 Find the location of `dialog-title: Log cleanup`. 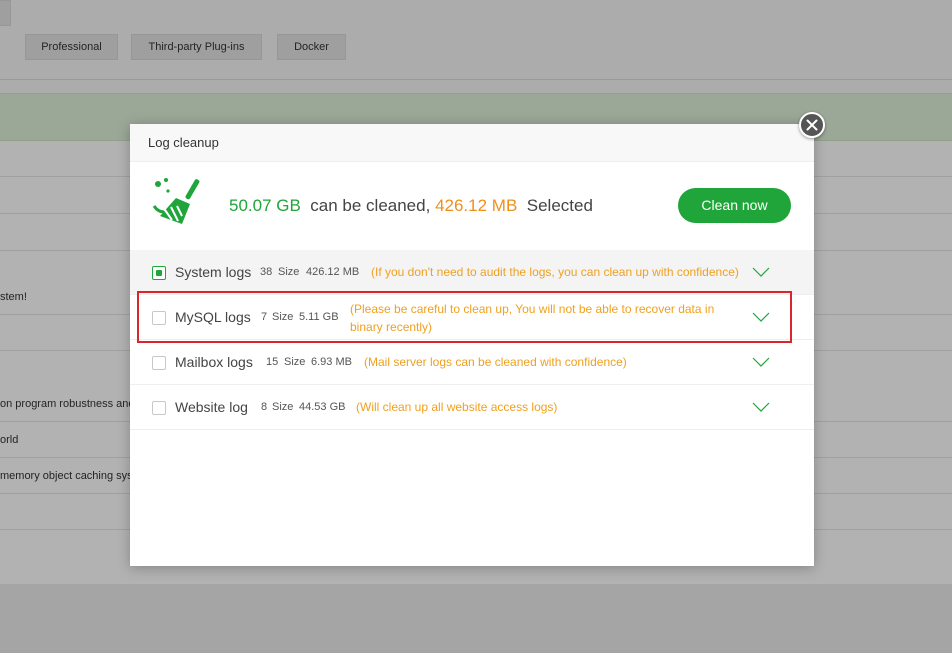

dialog-title: Log cleanup is located at coordinates (472, 143).